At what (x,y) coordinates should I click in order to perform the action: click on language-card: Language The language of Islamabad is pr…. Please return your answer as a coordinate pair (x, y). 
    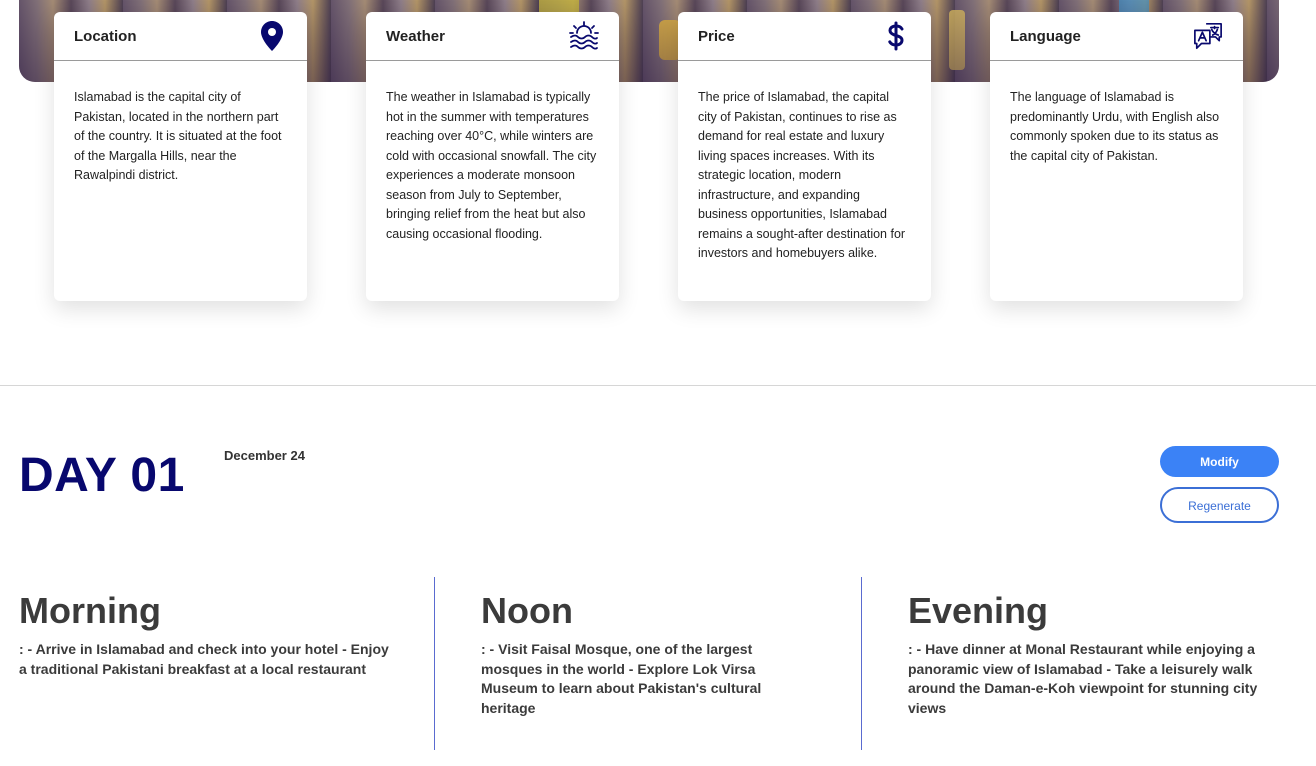
    Looking at the image, I should click on (1116, 156).